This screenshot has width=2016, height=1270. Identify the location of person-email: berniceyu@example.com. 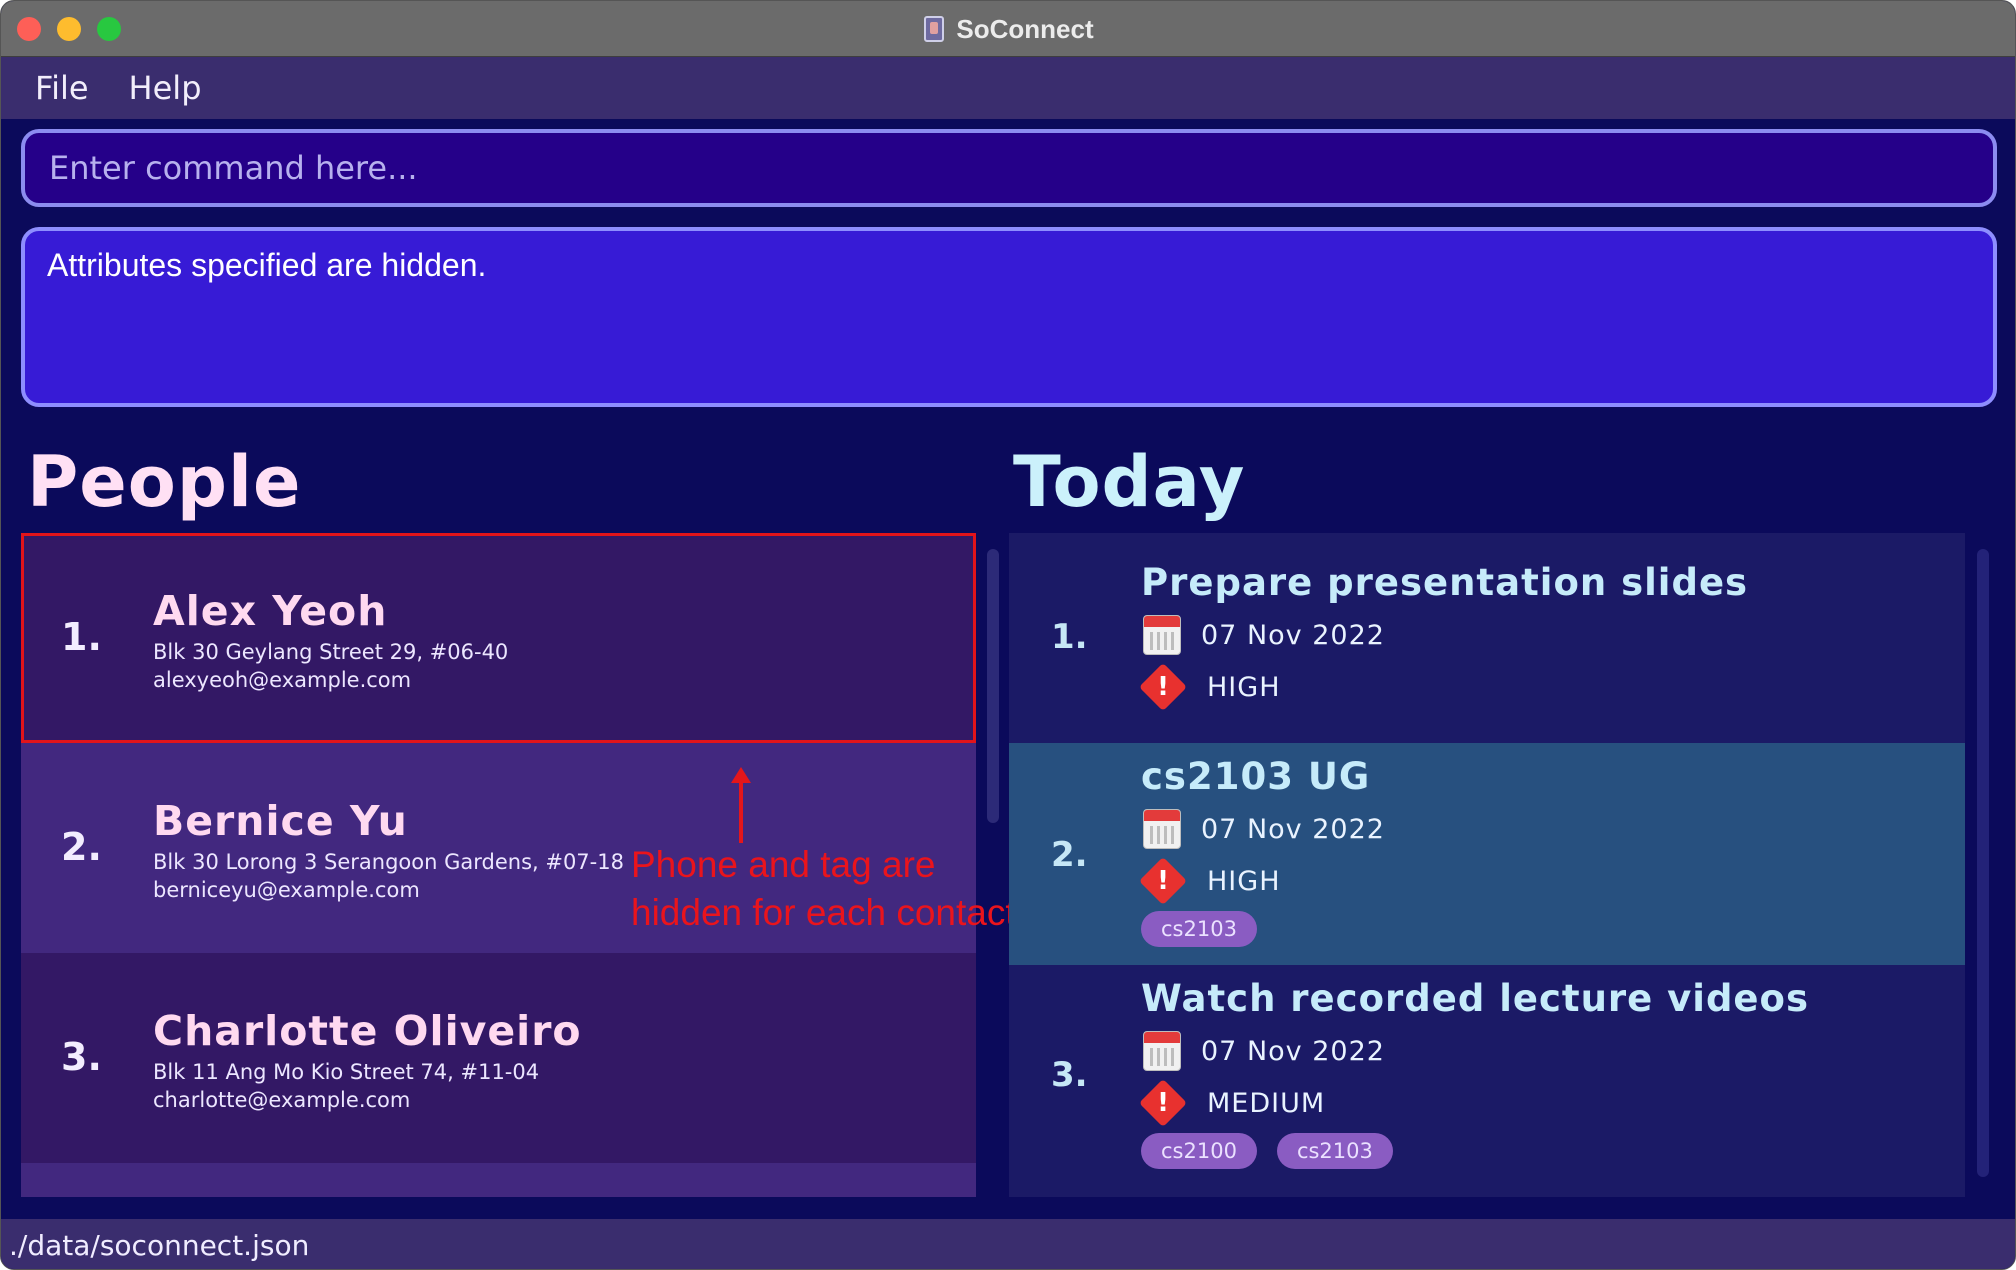
(286, 890).